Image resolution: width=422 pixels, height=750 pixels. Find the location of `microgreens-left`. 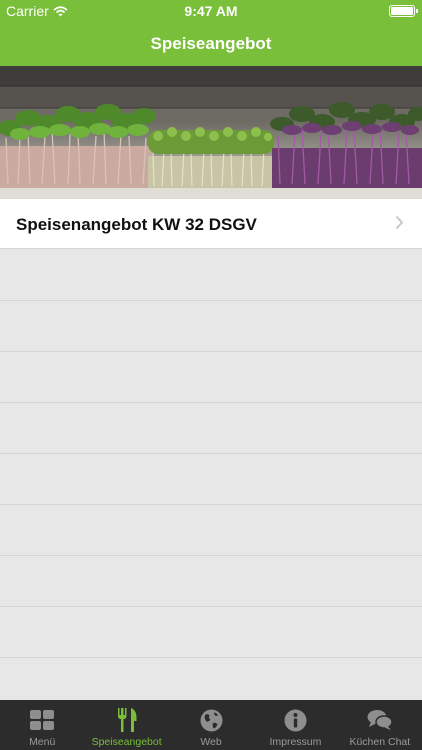

microgreens-left is located at coordinates (78, 146).